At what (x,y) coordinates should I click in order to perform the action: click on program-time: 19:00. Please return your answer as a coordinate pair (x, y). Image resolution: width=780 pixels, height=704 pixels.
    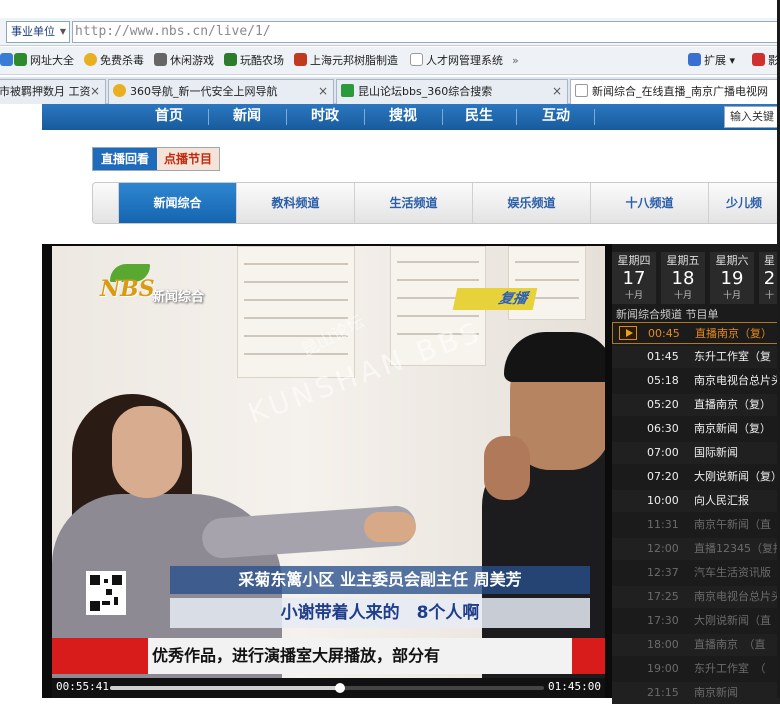
    Looking at the image, I should click on (663, 668).